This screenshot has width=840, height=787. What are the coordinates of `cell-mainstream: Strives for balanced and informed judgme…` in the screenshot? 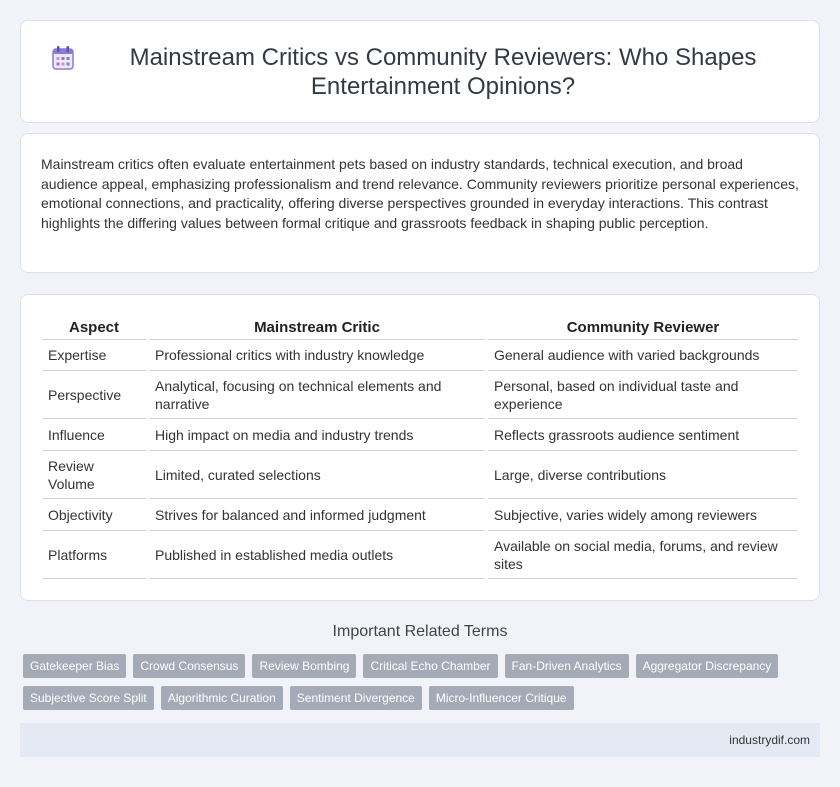 It's located at (317, 515).